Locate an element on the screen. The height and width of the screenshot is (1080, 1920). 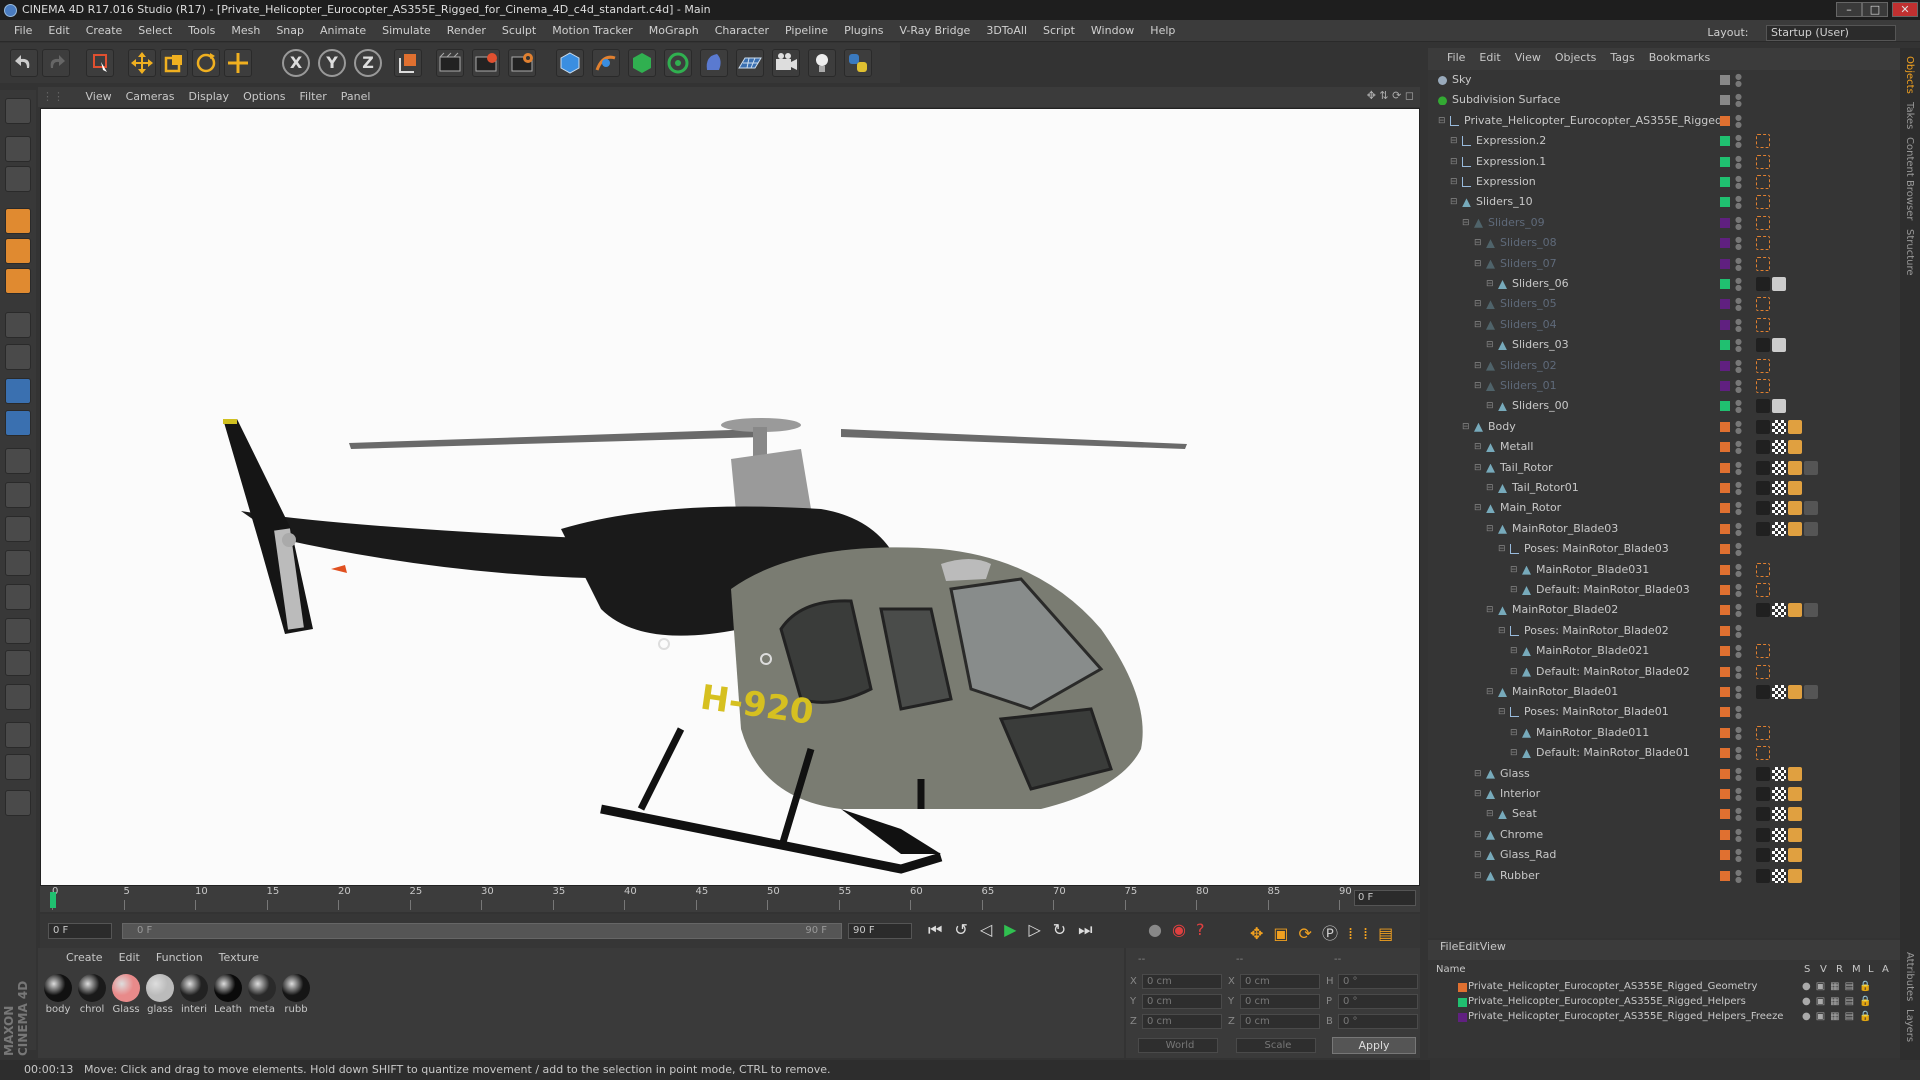
object-row: ⊟ Glass_Rad ● ● is located at coordinates (1663, 855).